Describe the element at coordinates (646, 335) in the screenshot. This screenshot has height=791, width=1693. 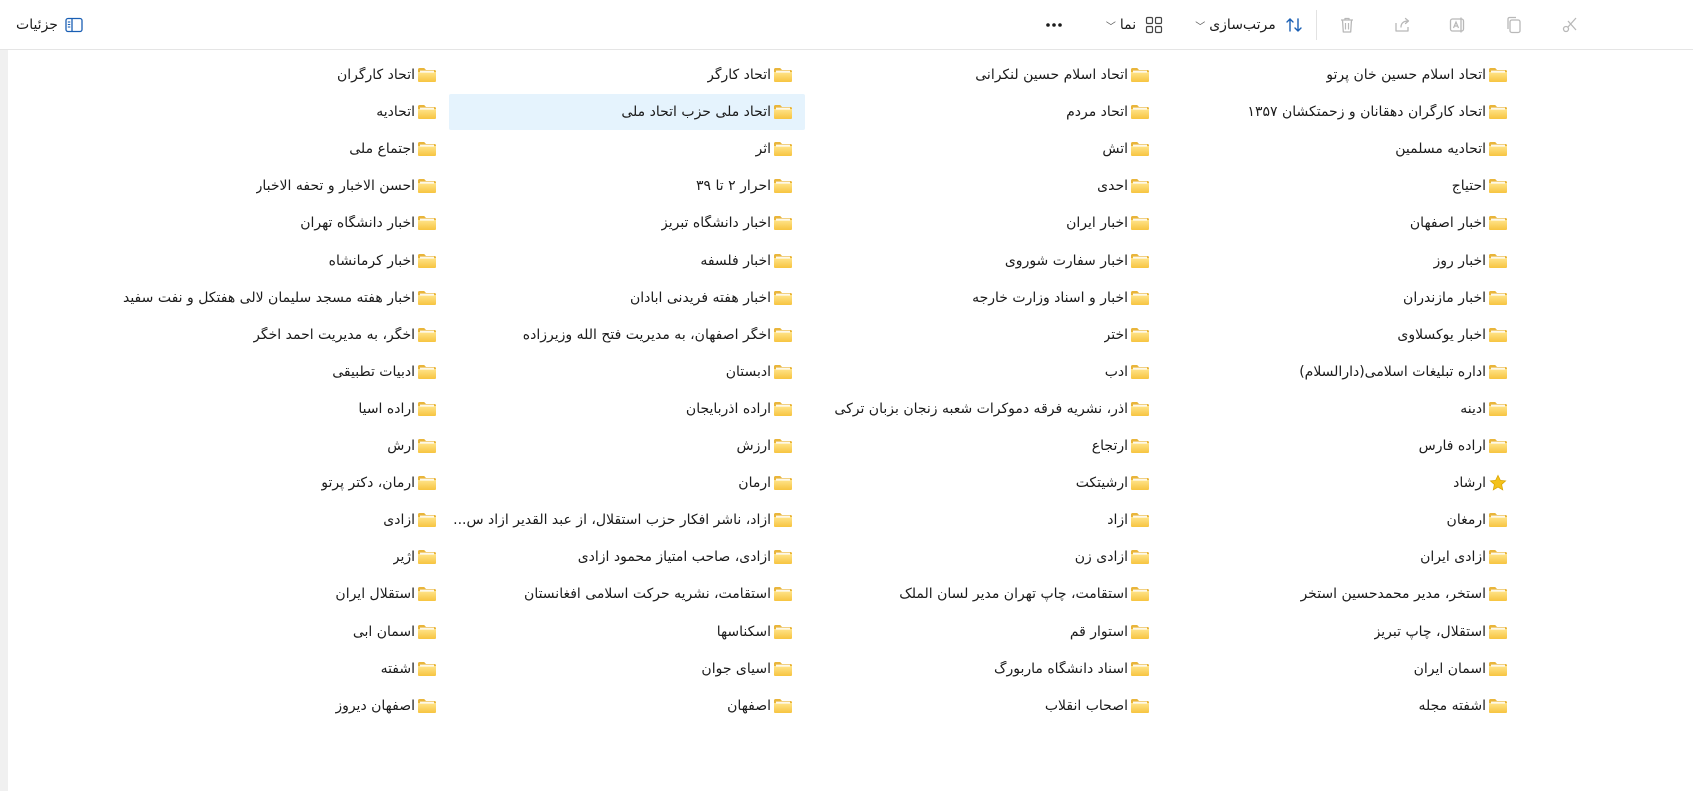
I see `folder-name: اخگر اصفهان، به مدیریت فتح الله وزیرزاده` at that location.